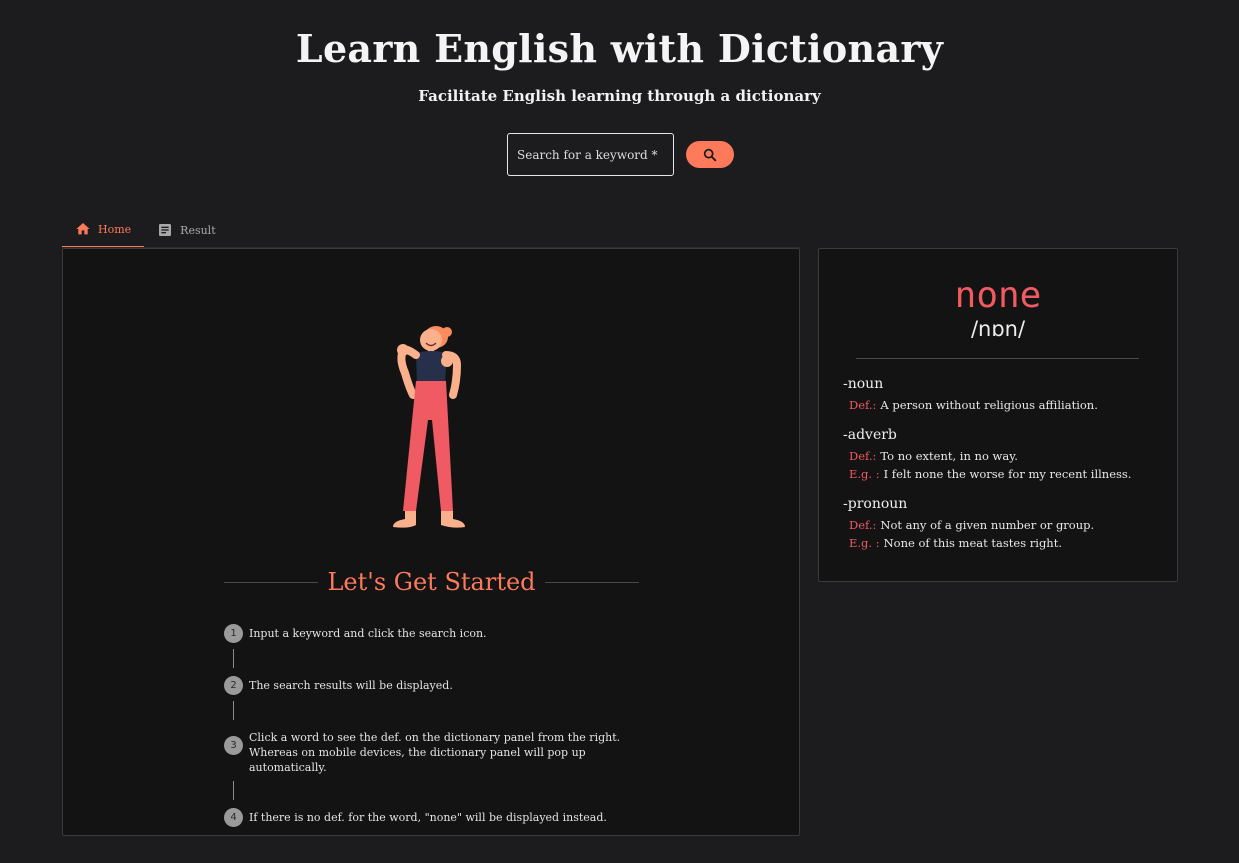  What do you see at coordinates (271, 582) in the screenshot?
I see `heading-divider-left` at bounding box center [271, 582].